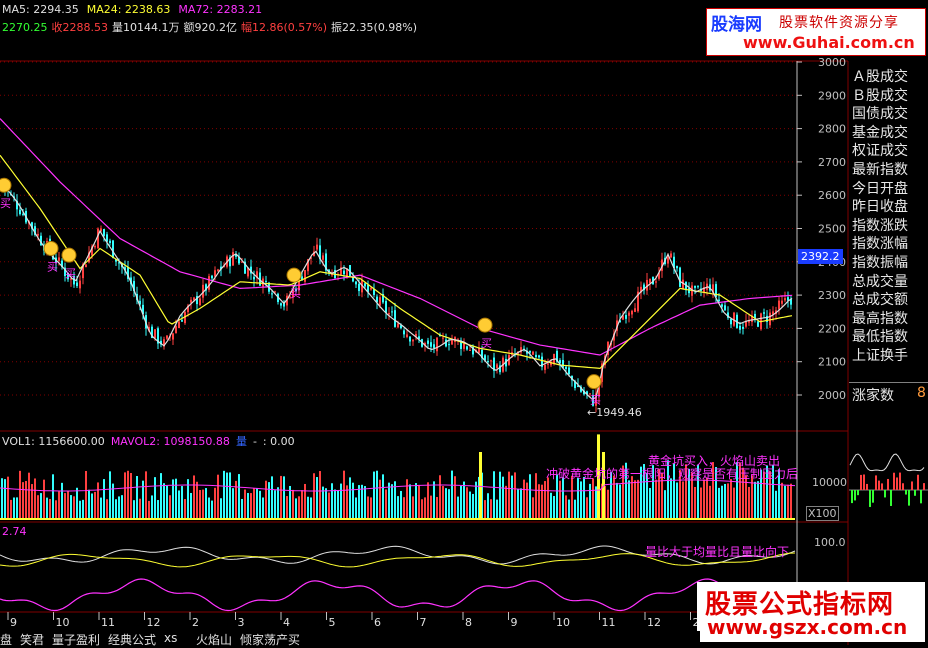 Image resolution: width=928 pixels, height=648 pixels. I want to click on market-stat-label: 指数振幅, so click(888, 263).